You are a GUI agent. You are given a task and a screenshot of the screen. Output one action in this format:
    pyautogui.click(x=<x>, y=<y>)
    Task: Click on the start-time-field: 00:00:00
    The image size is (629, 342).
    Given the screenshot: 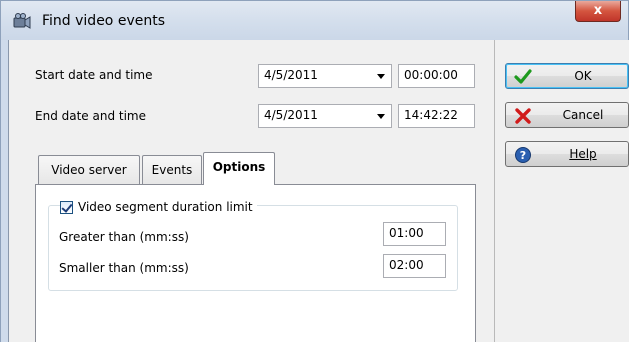 What is the action you would take?
    pyautogui.click(x=436, y=76)
    